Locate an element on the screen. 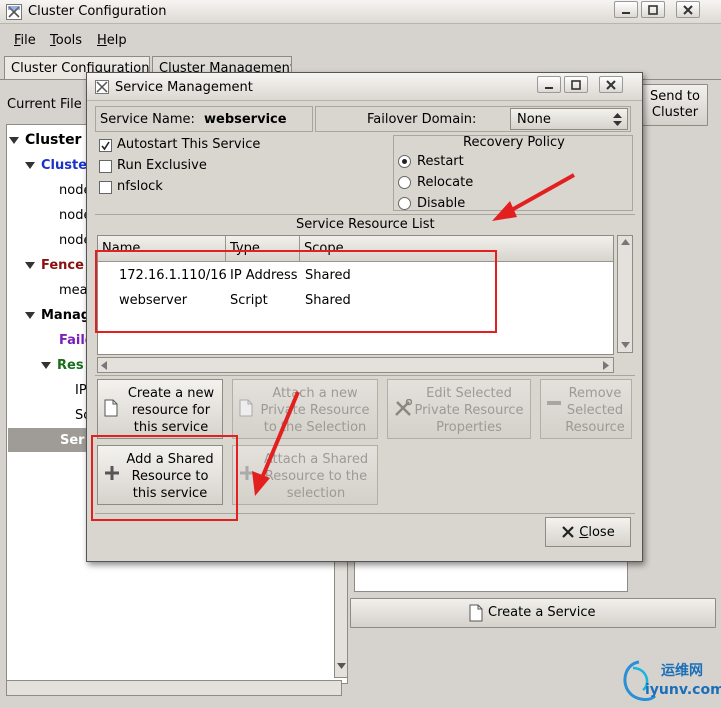 The width and height of the screenshot is (721, 708). failover-domain-label: Failover Domain: is located at coordinates (422, 119).